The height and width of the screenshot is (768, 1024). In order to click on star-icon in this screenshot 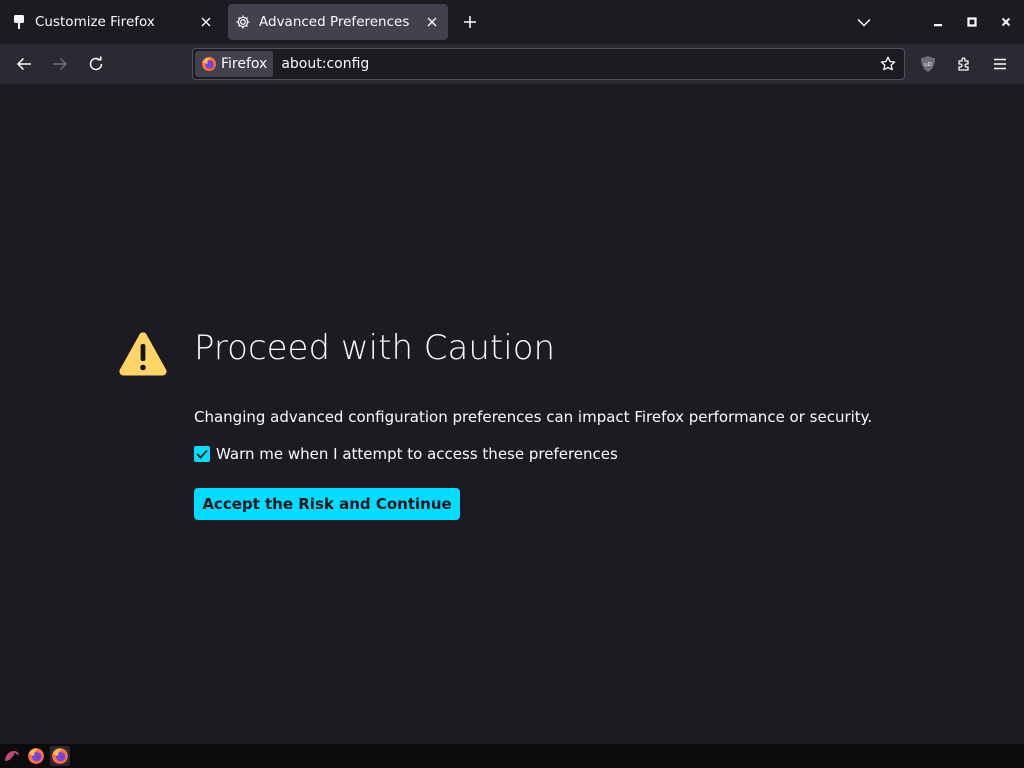, I will do `click(888, 63)`.